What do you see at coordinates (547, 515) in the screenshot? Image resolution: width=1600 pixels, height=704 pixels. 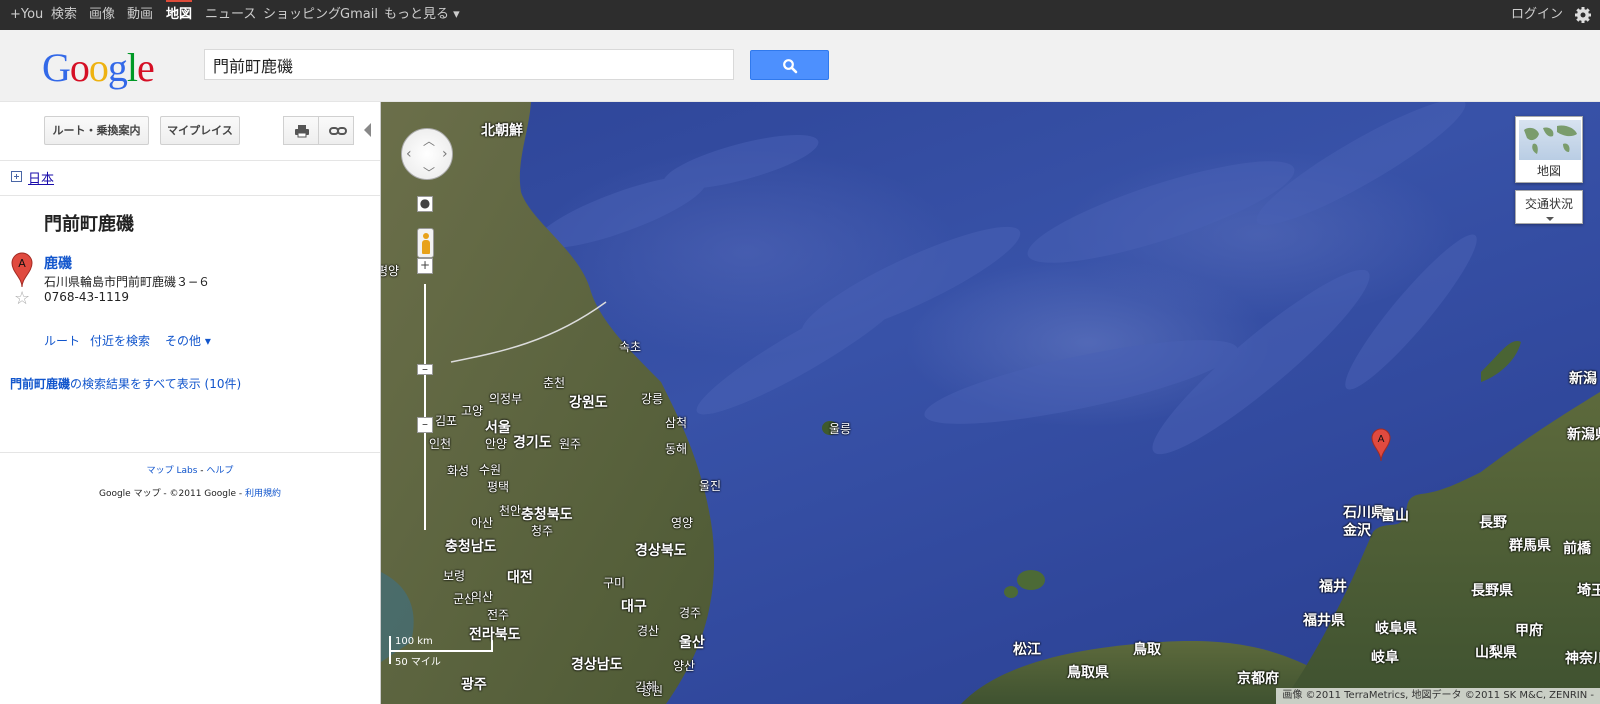 I see `map-place-label: 충청북도` at bounding box center [547, 515].